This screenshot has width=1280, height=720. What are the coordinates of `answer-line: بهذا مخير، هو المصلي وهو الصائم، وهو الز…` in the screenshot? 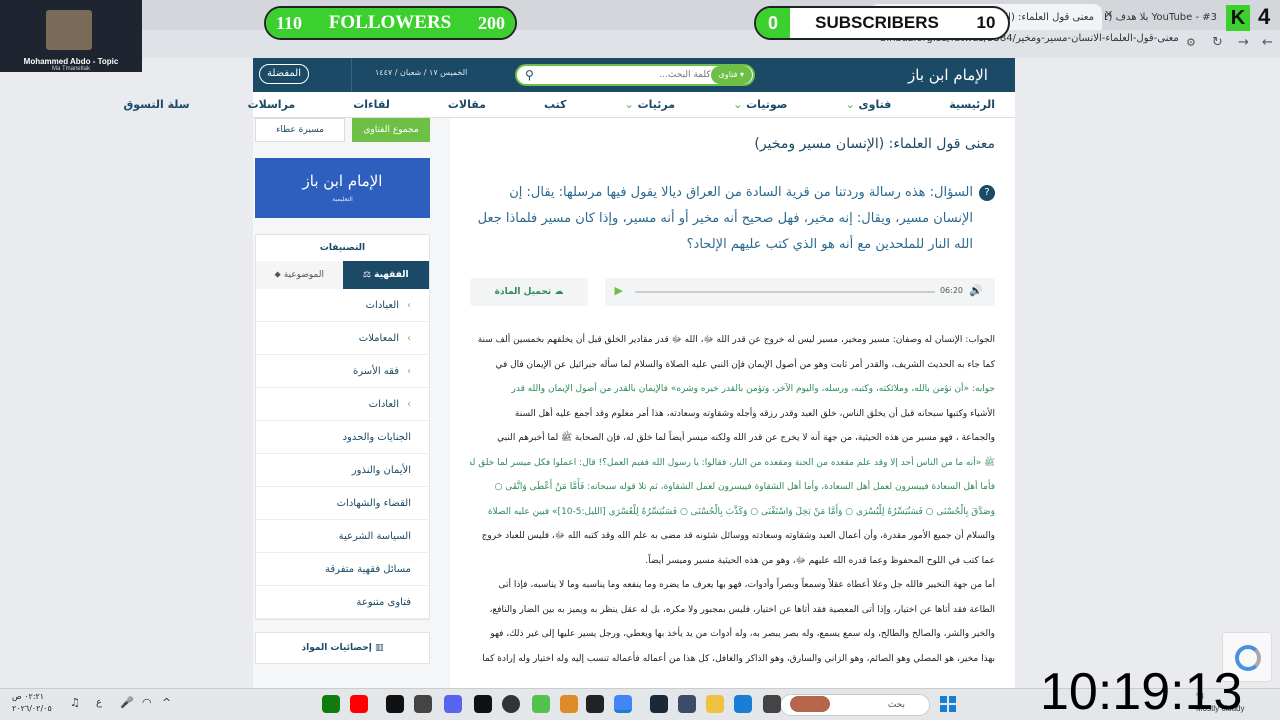 It's located at (738, 658).